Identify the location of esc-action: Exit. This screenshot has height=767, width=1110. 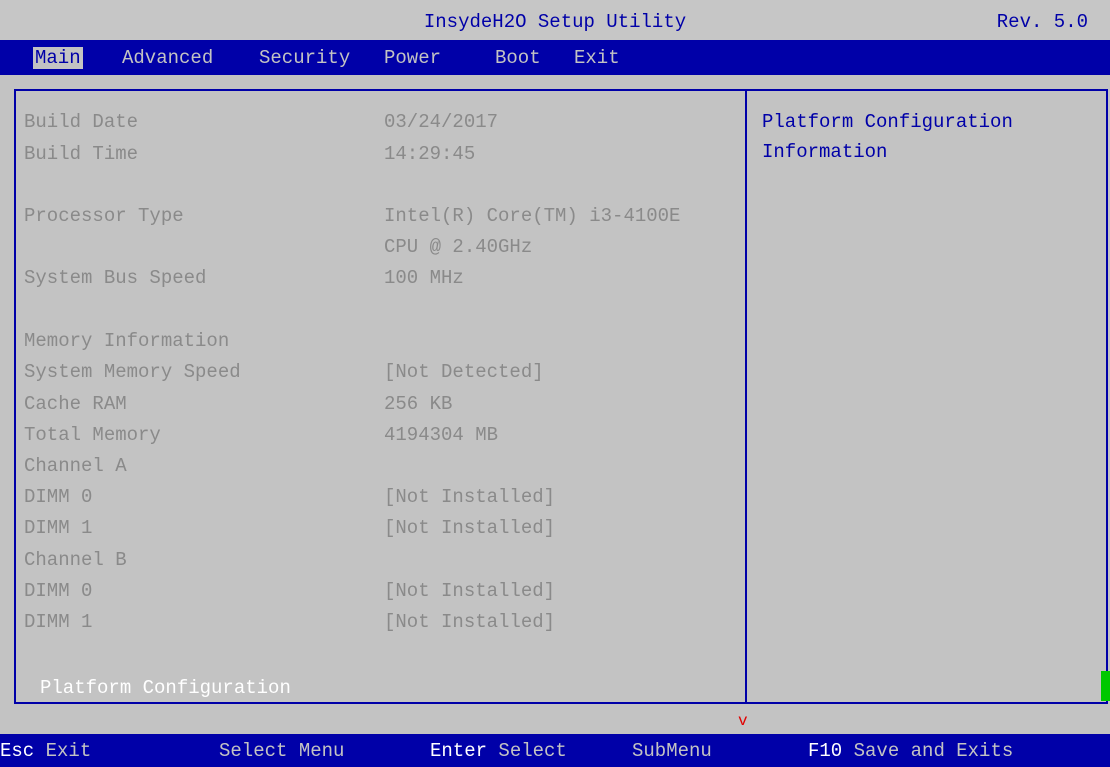
(68, 751).